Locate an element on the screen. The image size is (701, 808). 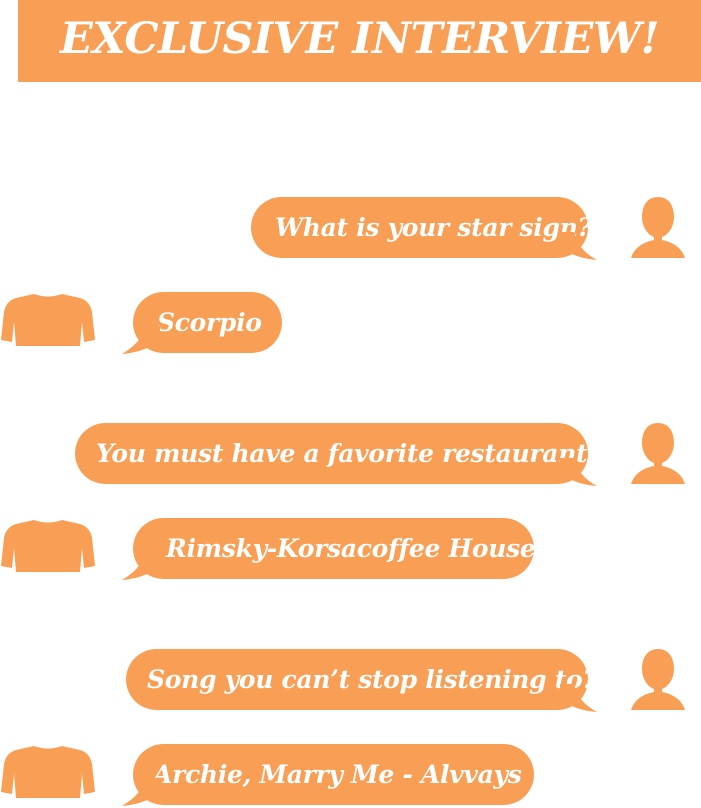
page-title: EXCLUSIVE INTERVIEW! is located at coordinates (359, 39).